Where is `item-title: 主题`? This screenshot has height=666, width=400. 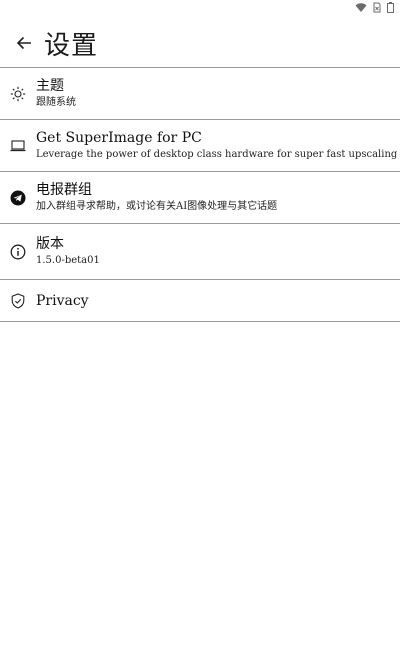 item-title: 主题 is located at coordinates (50, 86).